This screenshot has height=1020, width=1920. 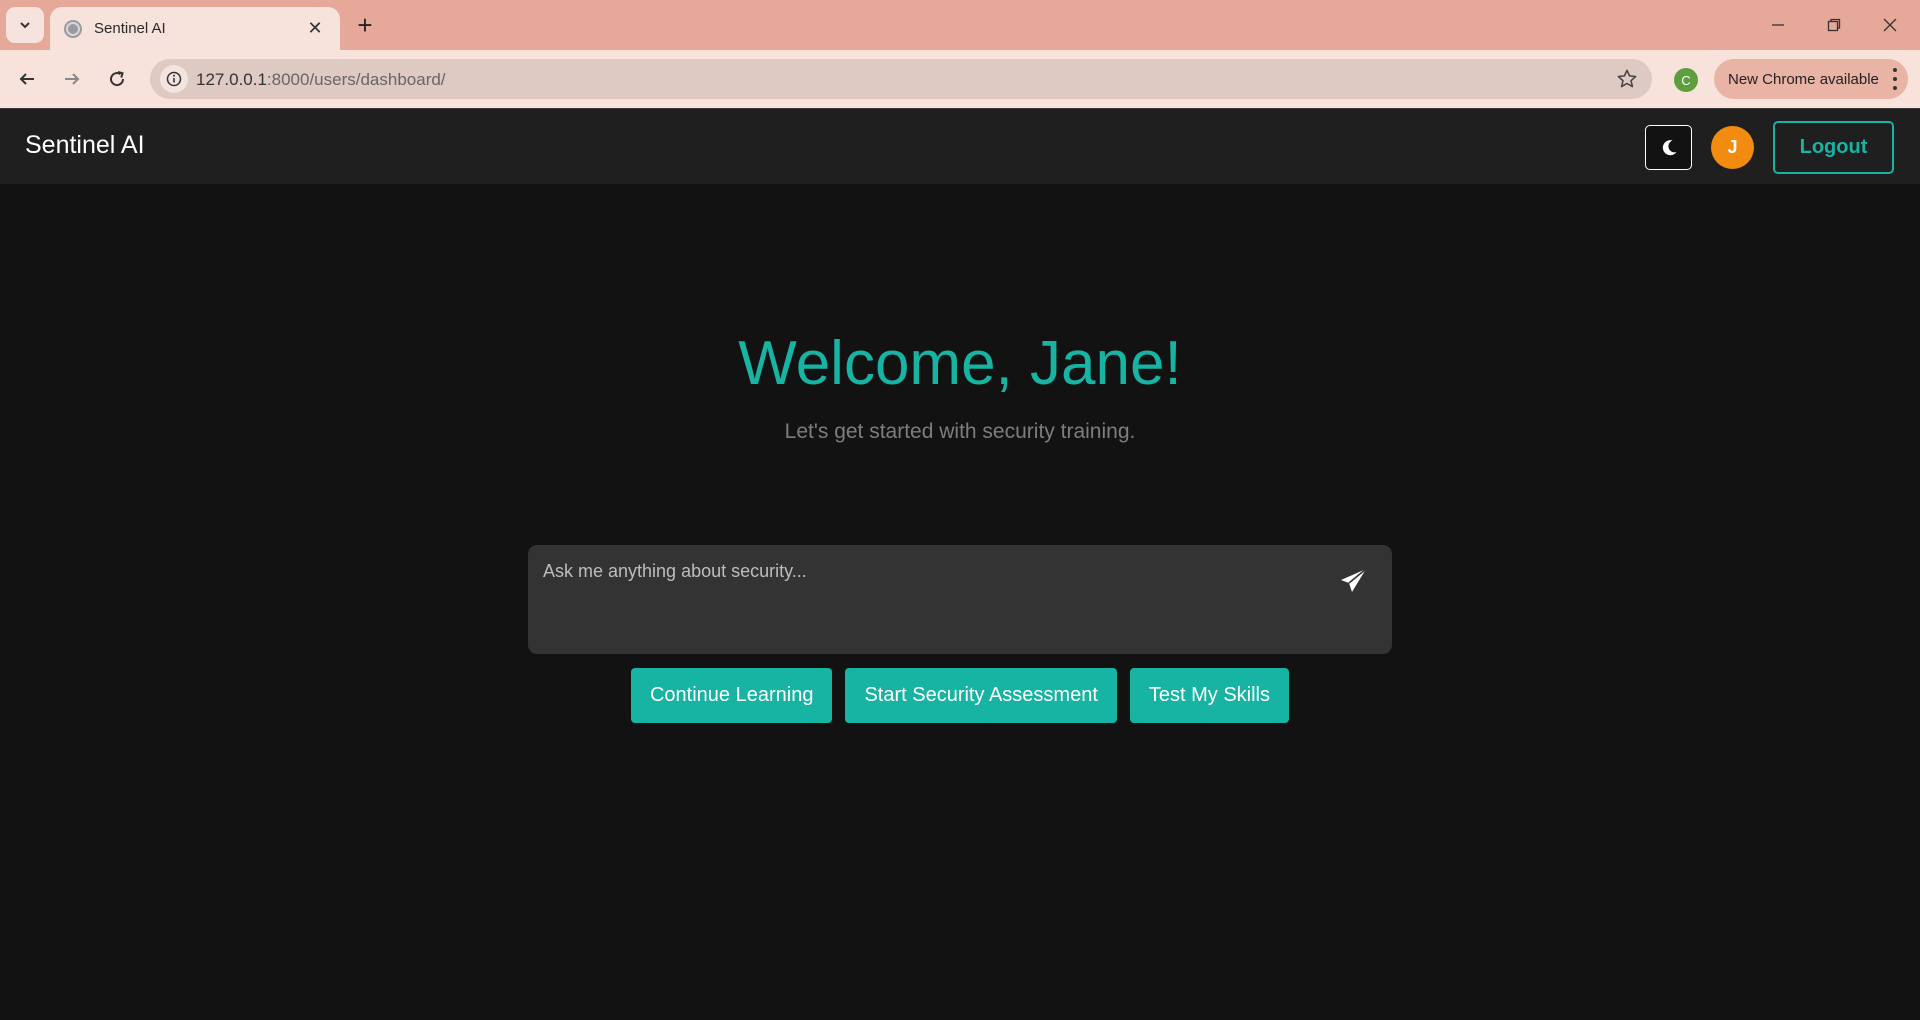 I want to click on url-path: :8000/users/dashboard/, so click(x=356, y=79).